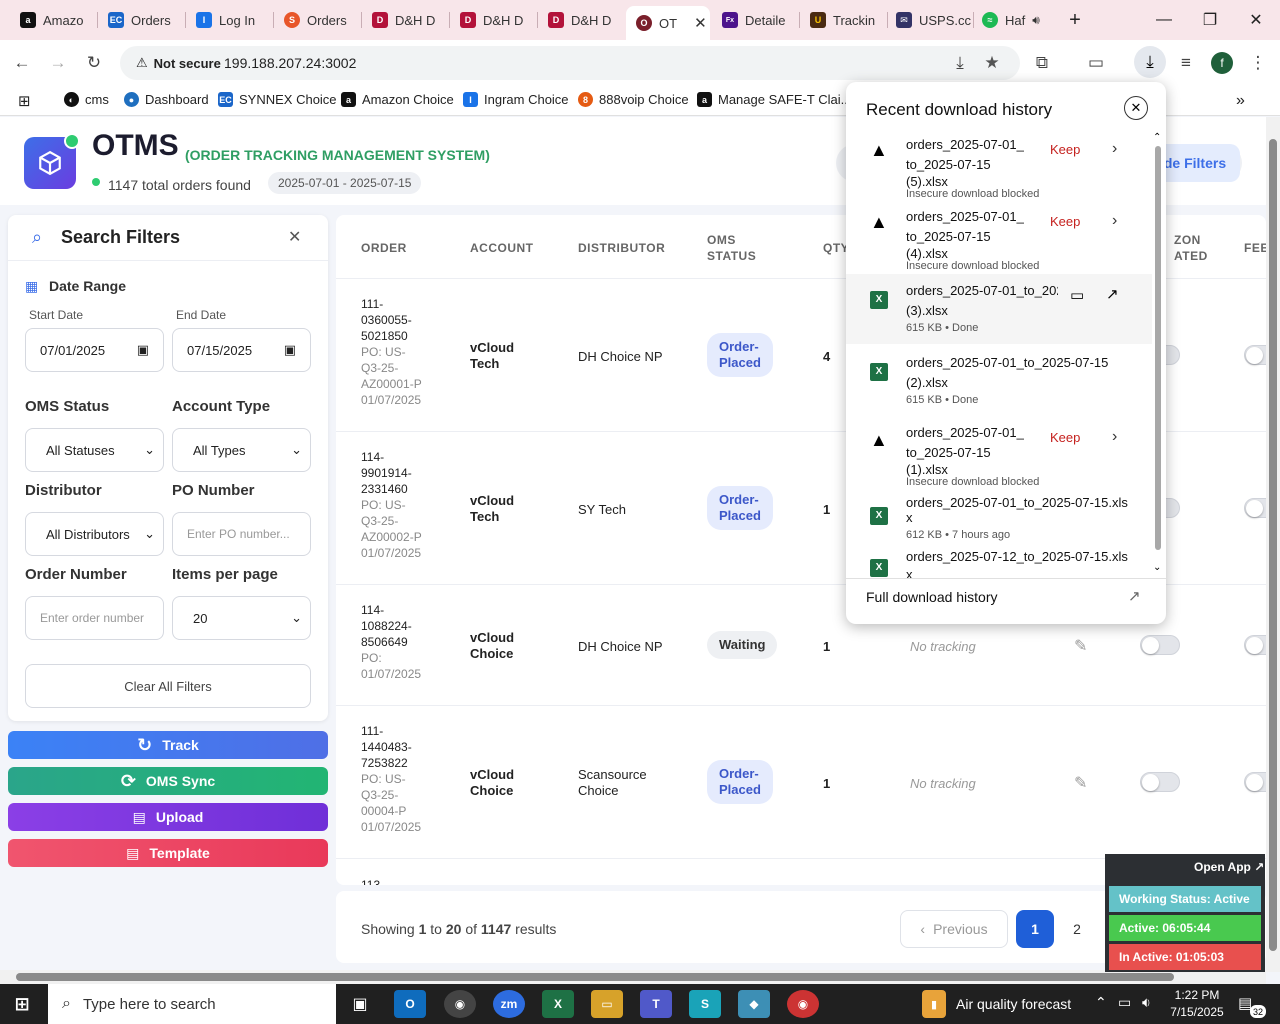 This screenshot has height=1024, width=1280. Describe the element at coordinates (1124, 1002) in the screenshot. I see `network-icon: ▭` at that location.